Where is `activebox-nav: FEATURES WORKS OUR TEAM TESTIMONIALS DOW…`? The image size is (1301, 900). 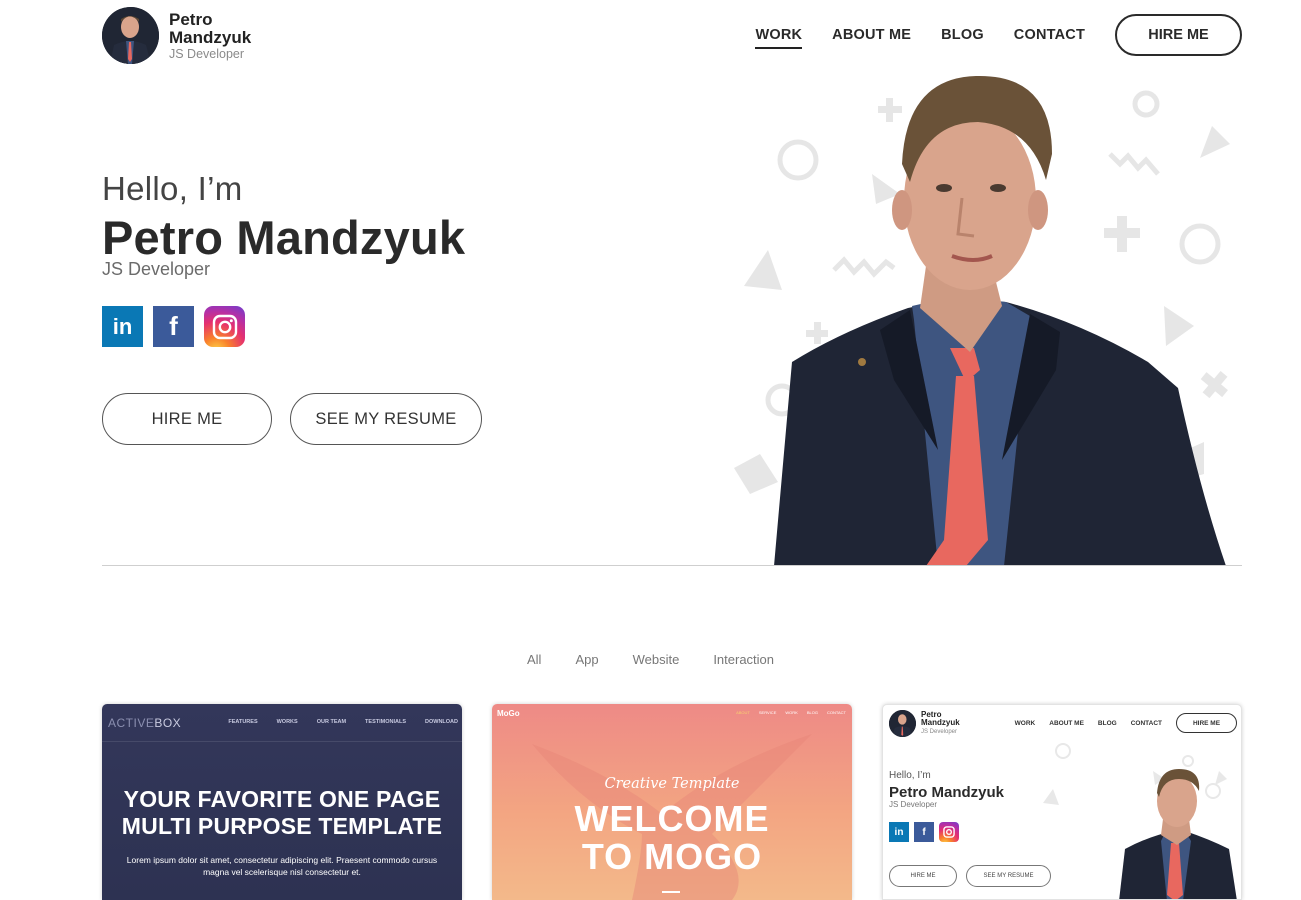
activebox-nav: FEATURES WORKS OUR TEAM TESTIMONIALS DOW… is located at coordinates (333, 722).